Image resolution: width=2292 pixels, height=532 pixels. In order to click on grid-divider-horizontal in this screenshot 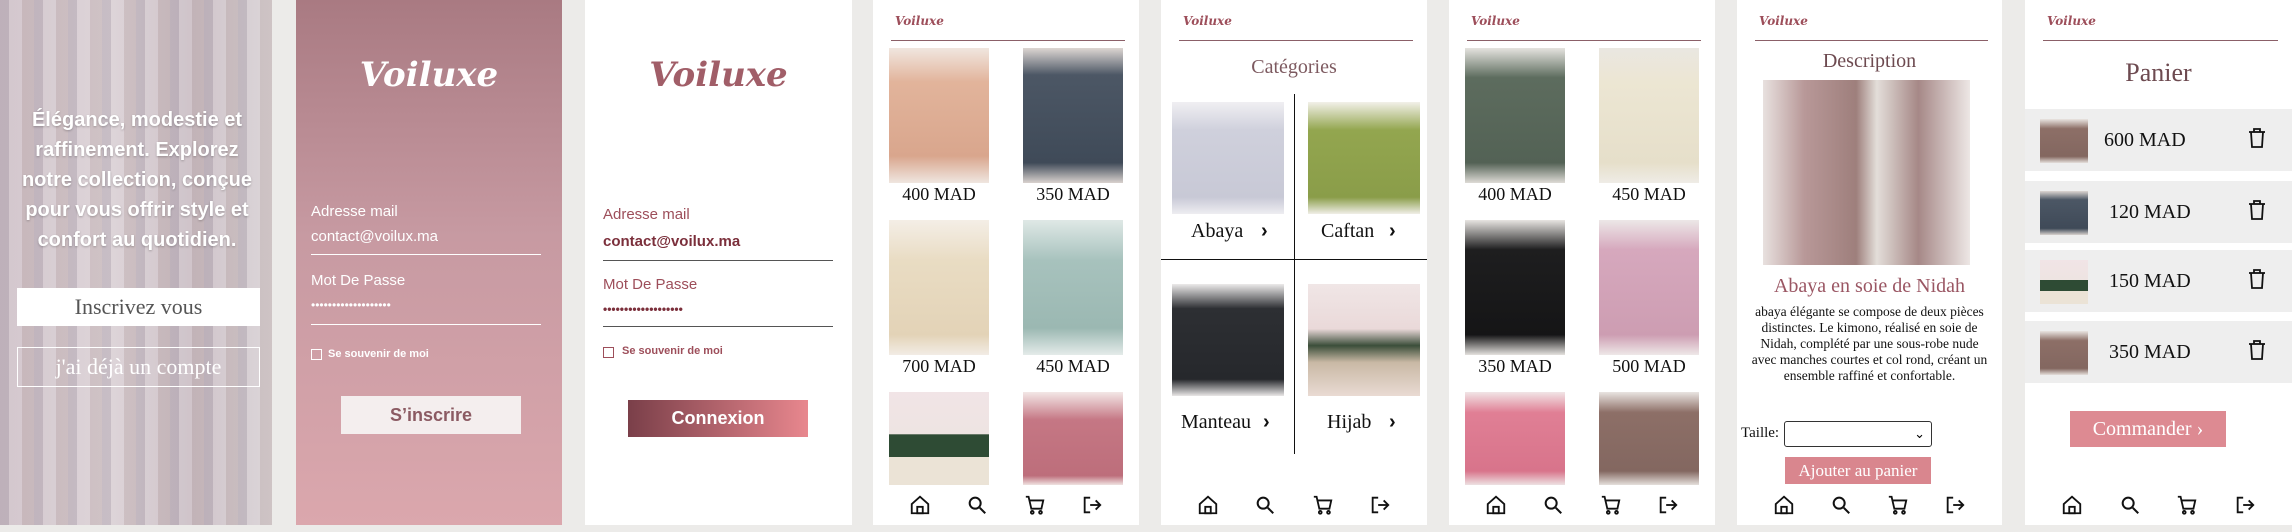, I will do `click(1294, 259)`.